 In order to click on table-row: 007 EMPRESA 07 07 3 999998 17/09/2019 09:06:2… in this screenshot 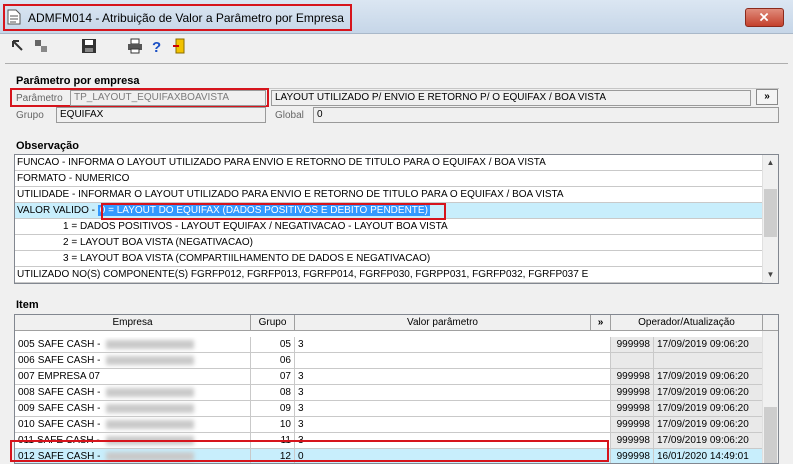, I will do `click(389, 377)`.